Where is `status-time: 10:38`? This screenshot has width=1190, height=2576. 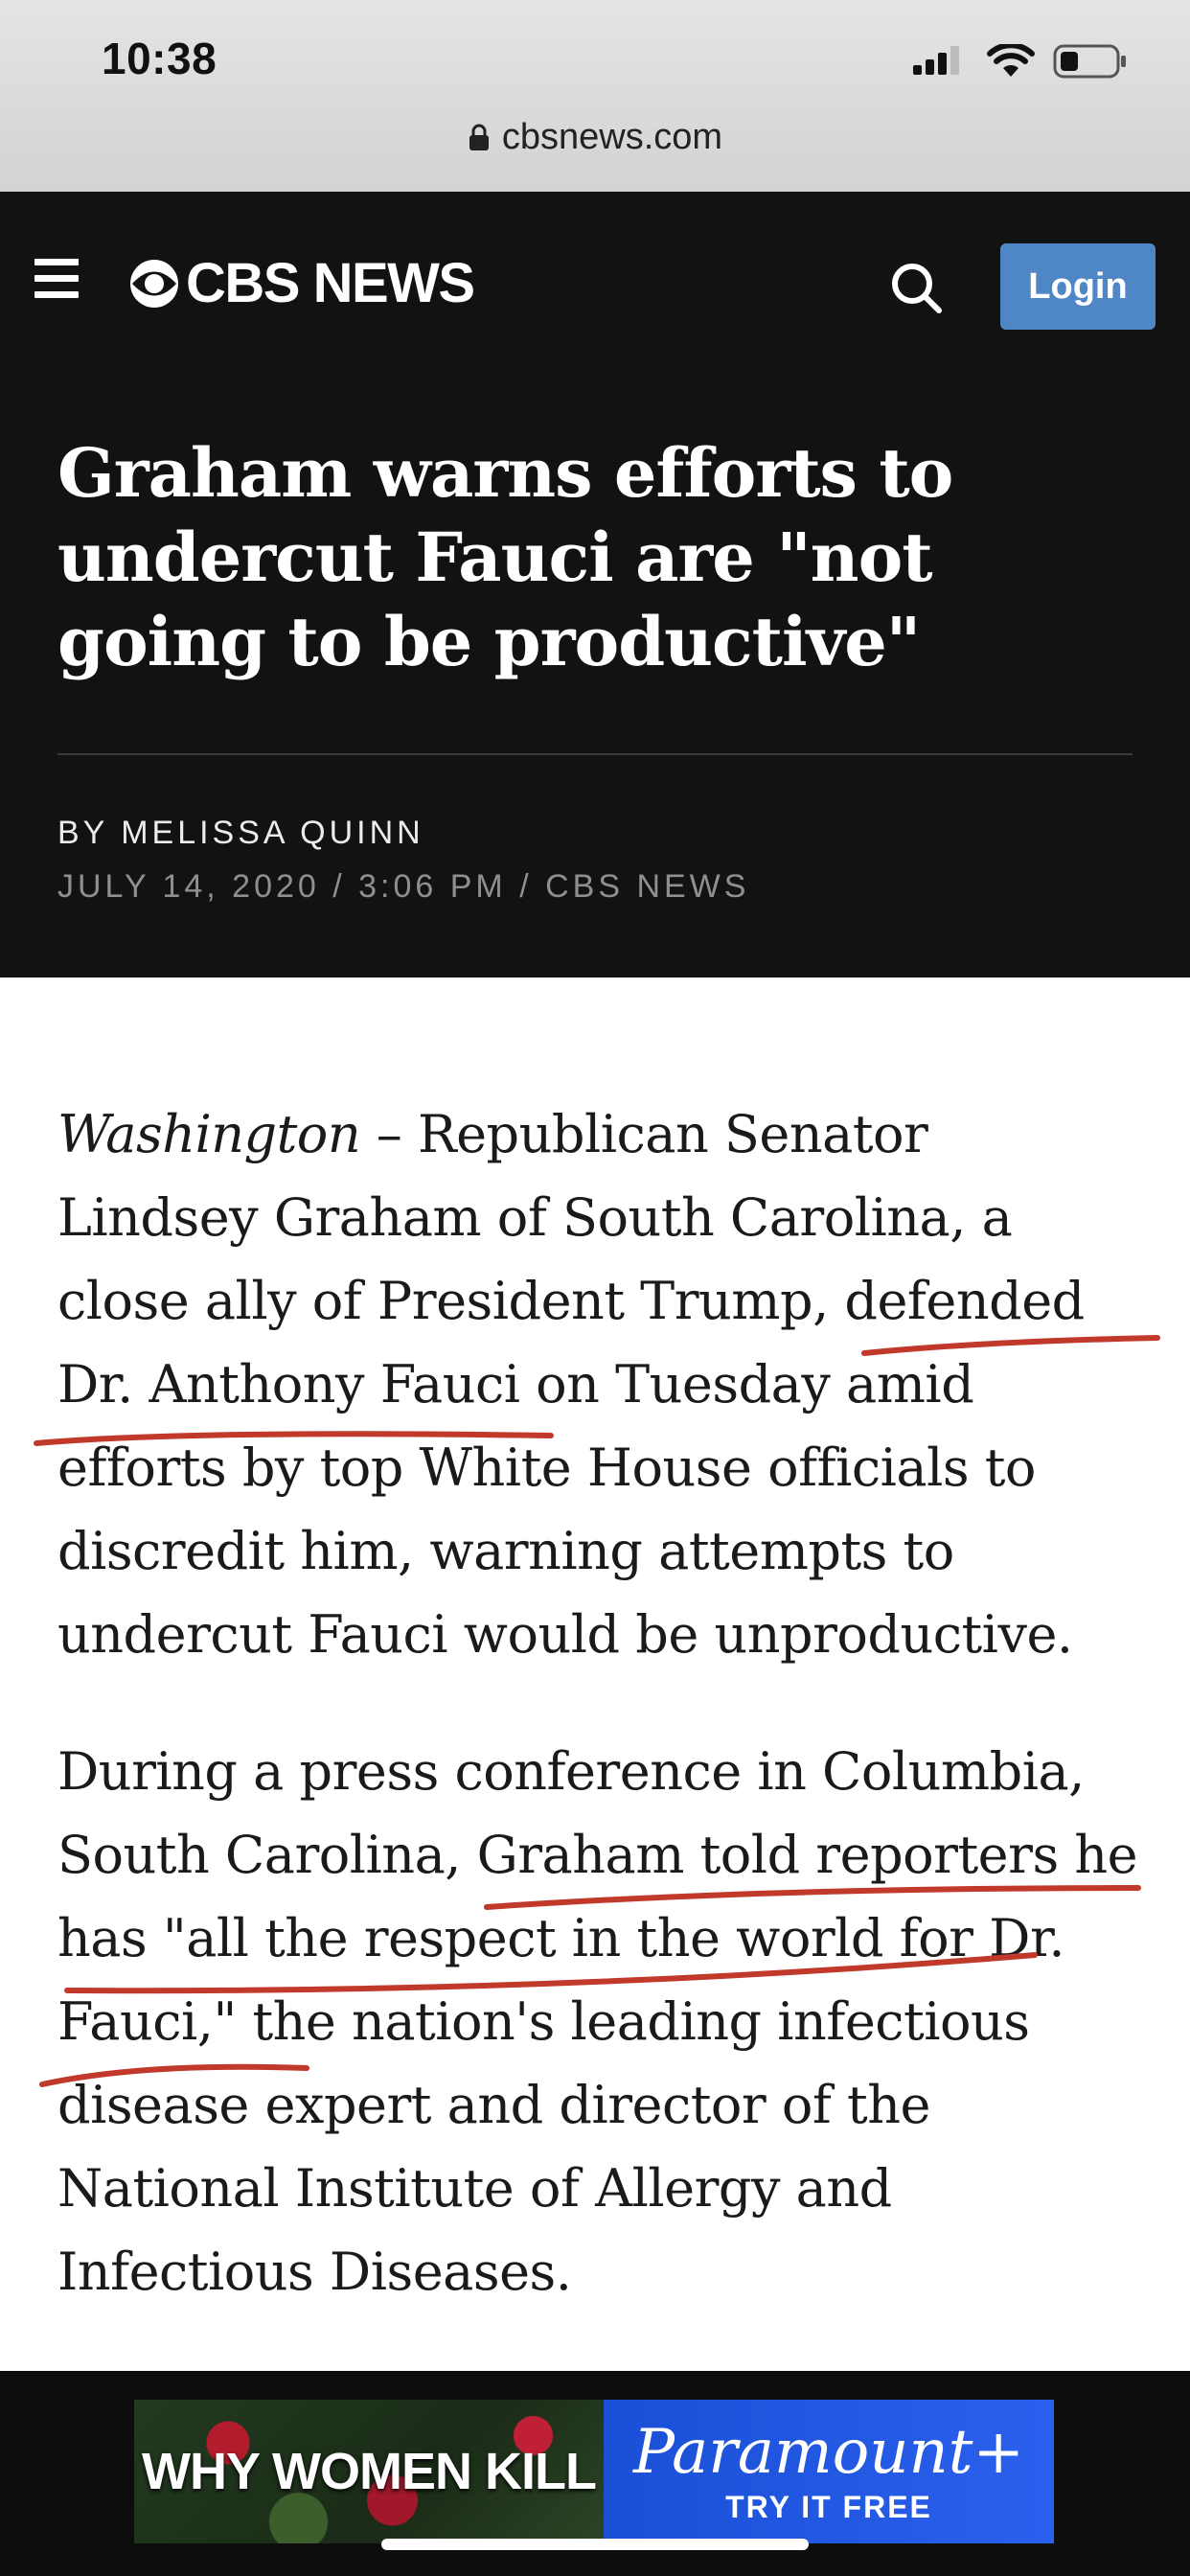 status-time: 10:38 is located at coordinates (159, 58).